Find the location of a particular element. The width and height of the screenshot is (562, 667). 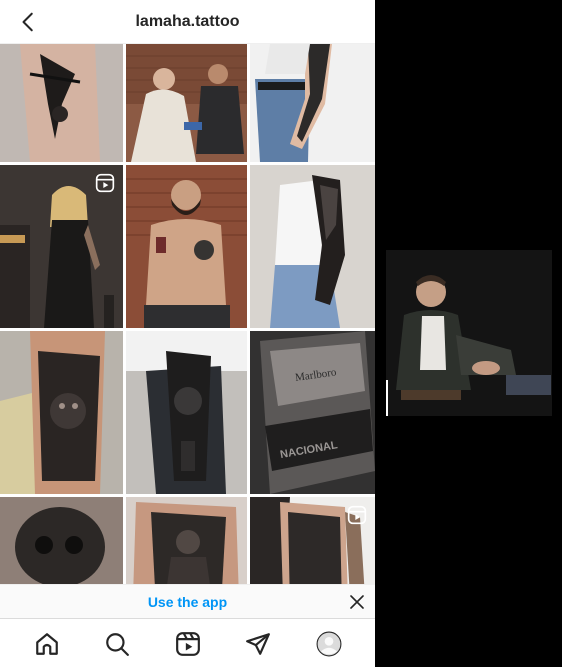

lion-tattoo-photo is located at coordinates (61, 412).